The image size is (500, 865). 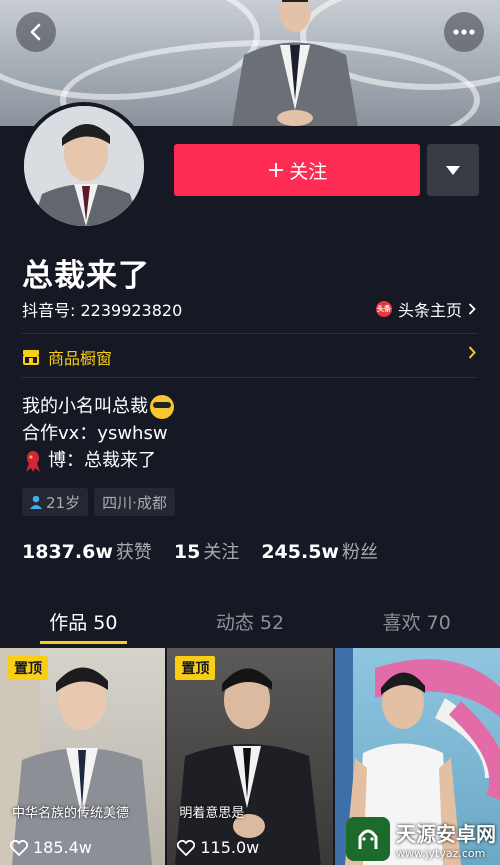 I want to click on video-likes: 115.0w, so click(x=218, y=847).